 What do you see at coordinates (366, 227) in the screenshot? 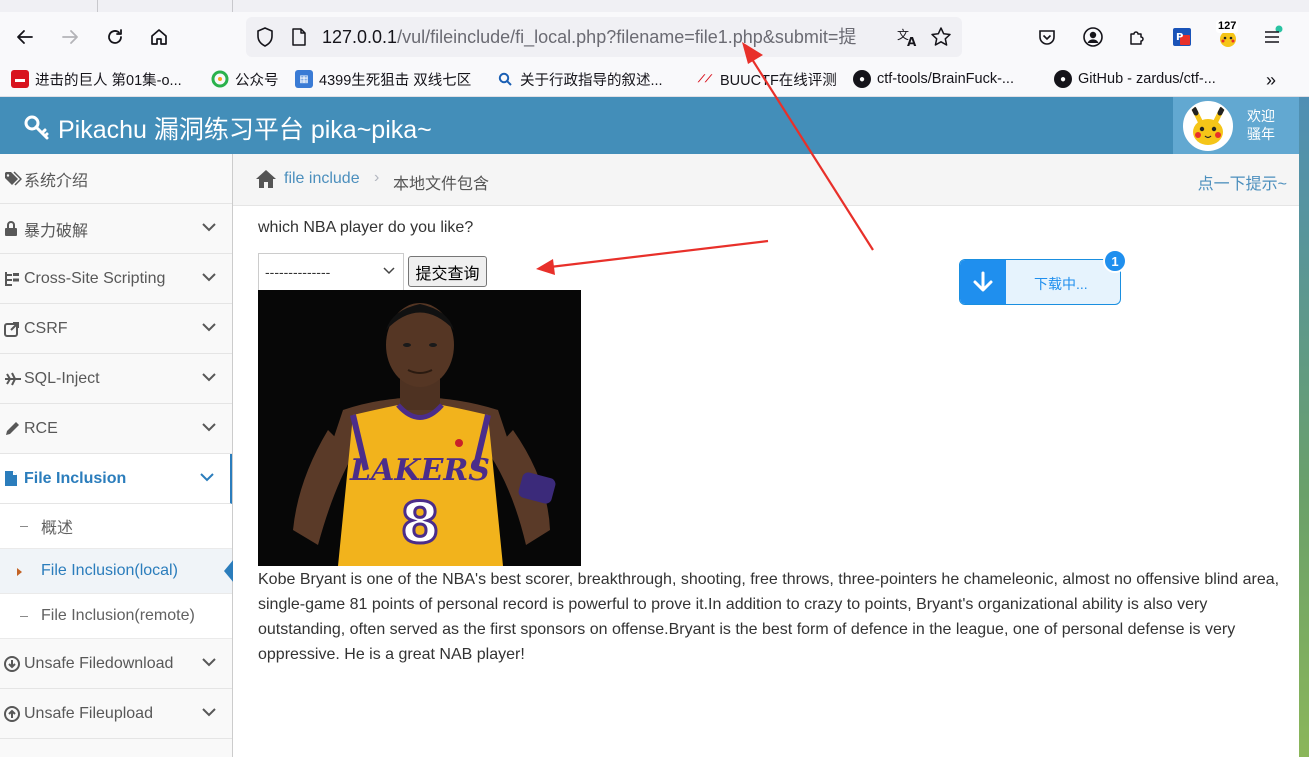
I see `question-text: which NBA player do you like?` at bounding box center [366, 227].